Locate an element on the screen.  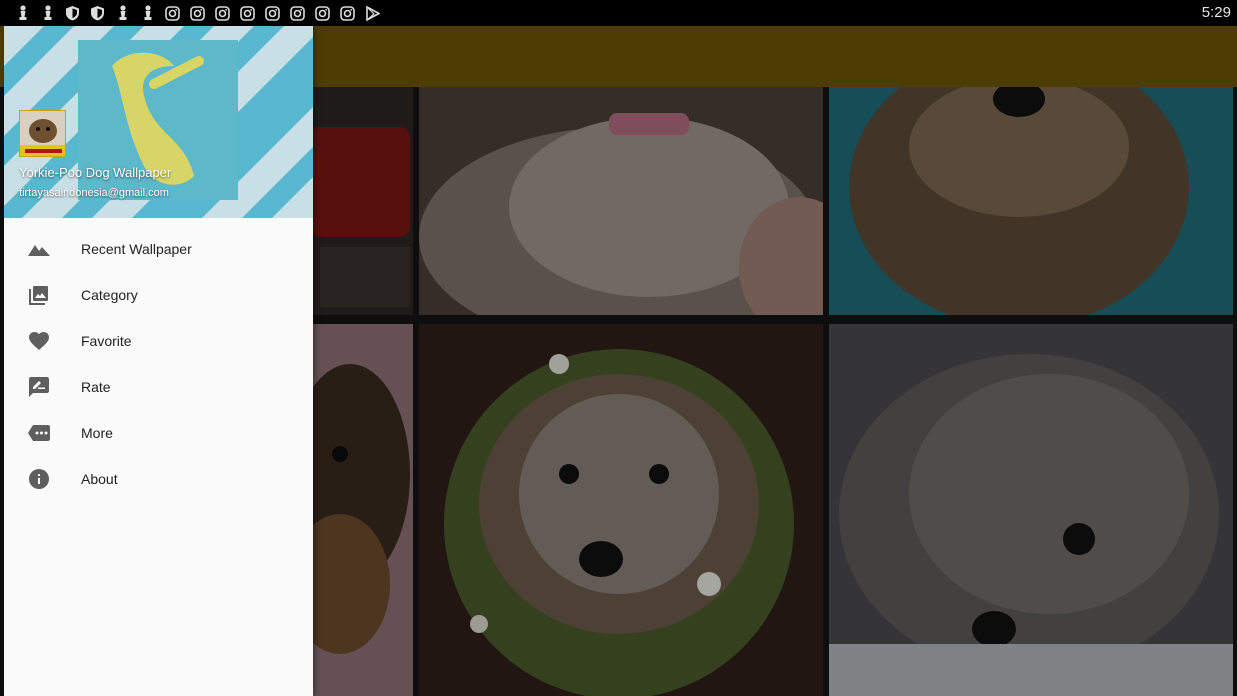
menu-item-category: Category is located at coordinates (158, 295).